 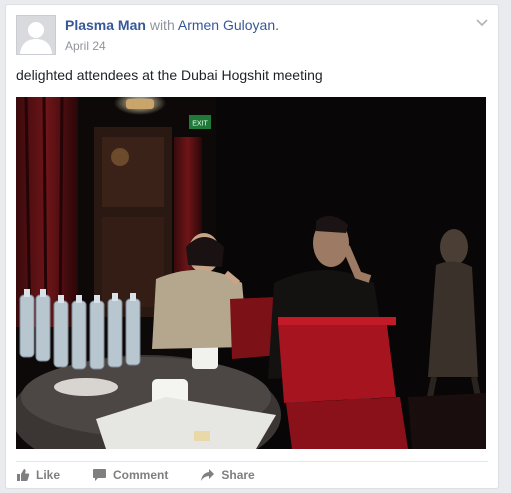 I want to click on share-button: Share, so click(x=227, y=475).